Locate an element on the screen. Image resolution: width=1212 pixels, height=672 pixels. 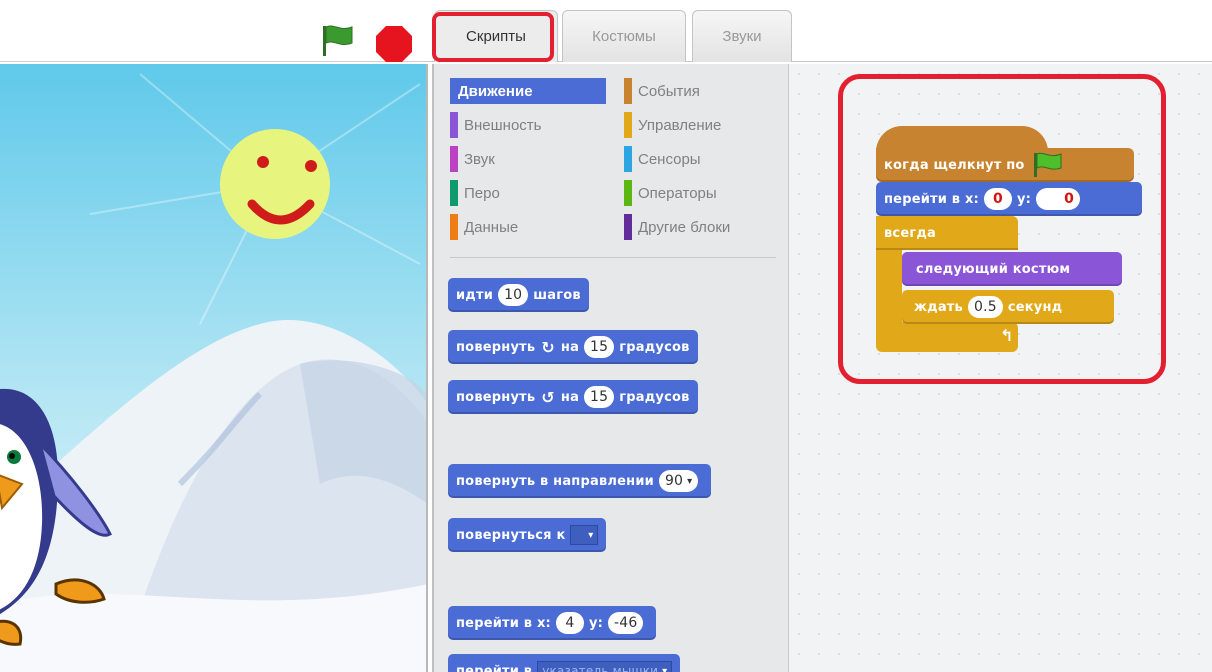
category-label: Данные is located at coordinates (491, 227).